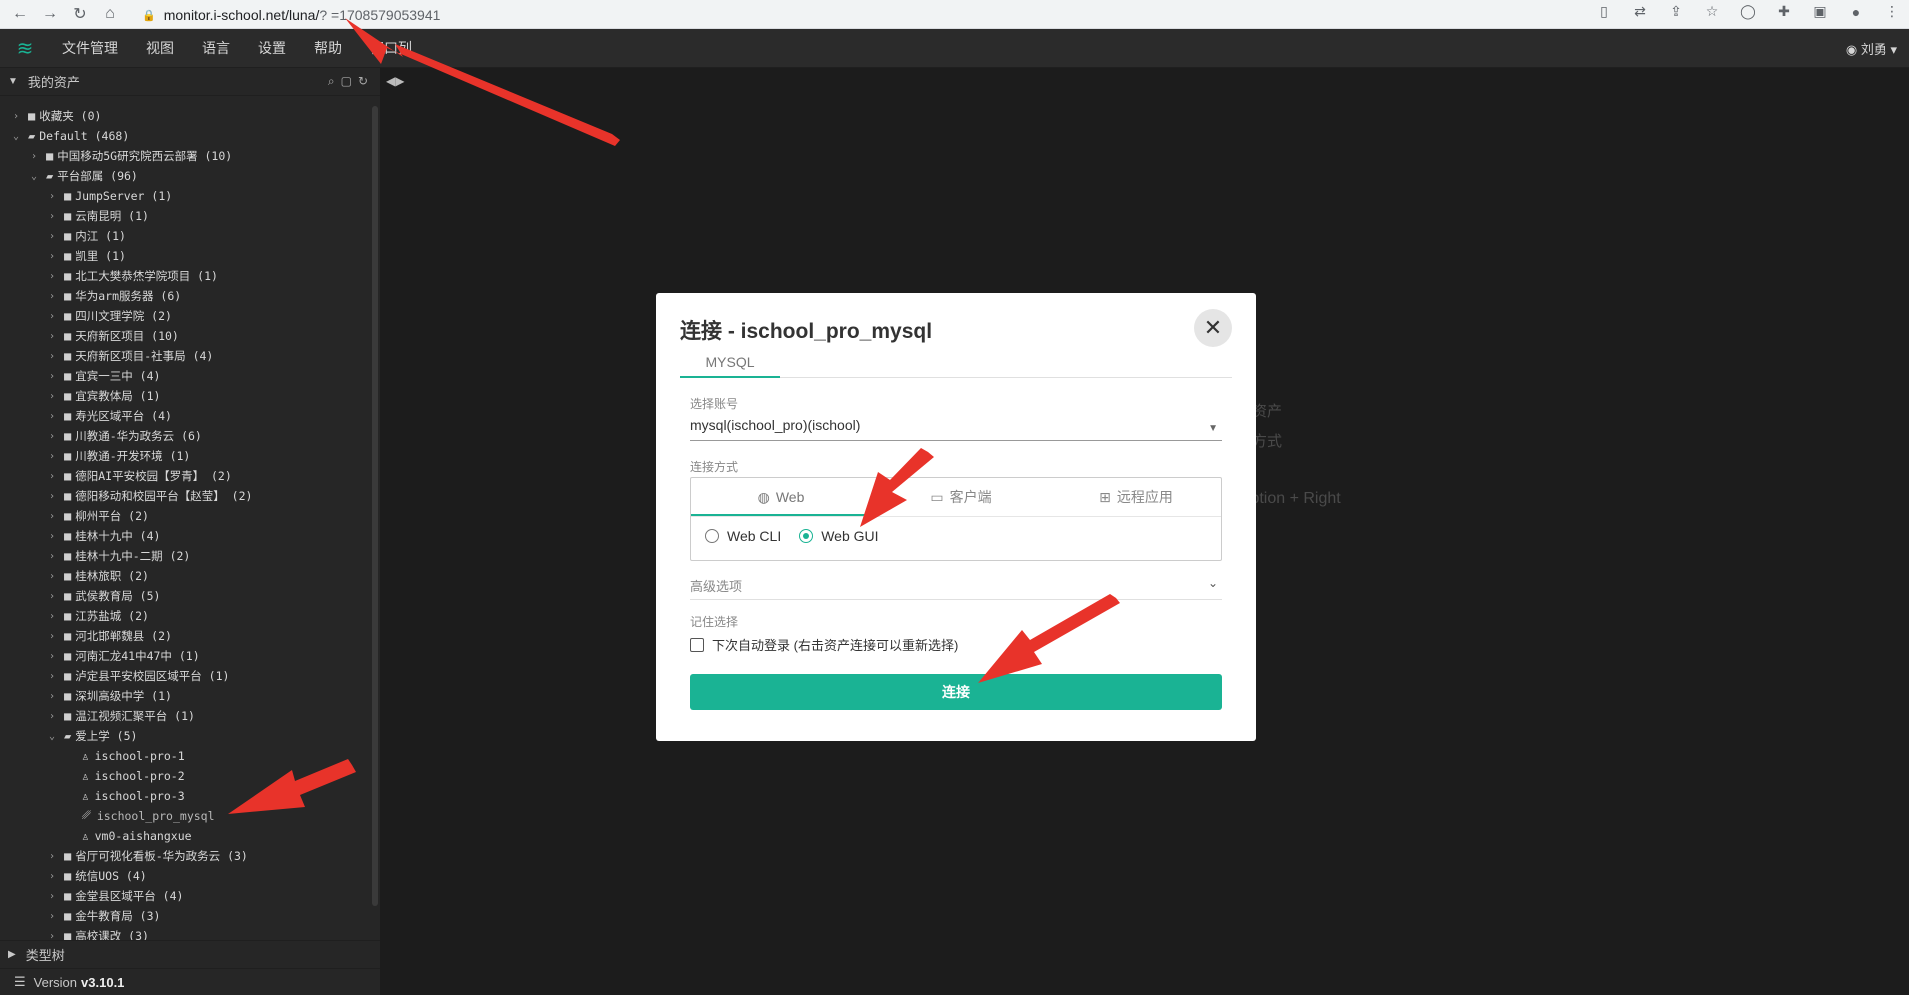  I want to click on tree-node: › ■ 江苏盐城 (2), so click(186, 616).